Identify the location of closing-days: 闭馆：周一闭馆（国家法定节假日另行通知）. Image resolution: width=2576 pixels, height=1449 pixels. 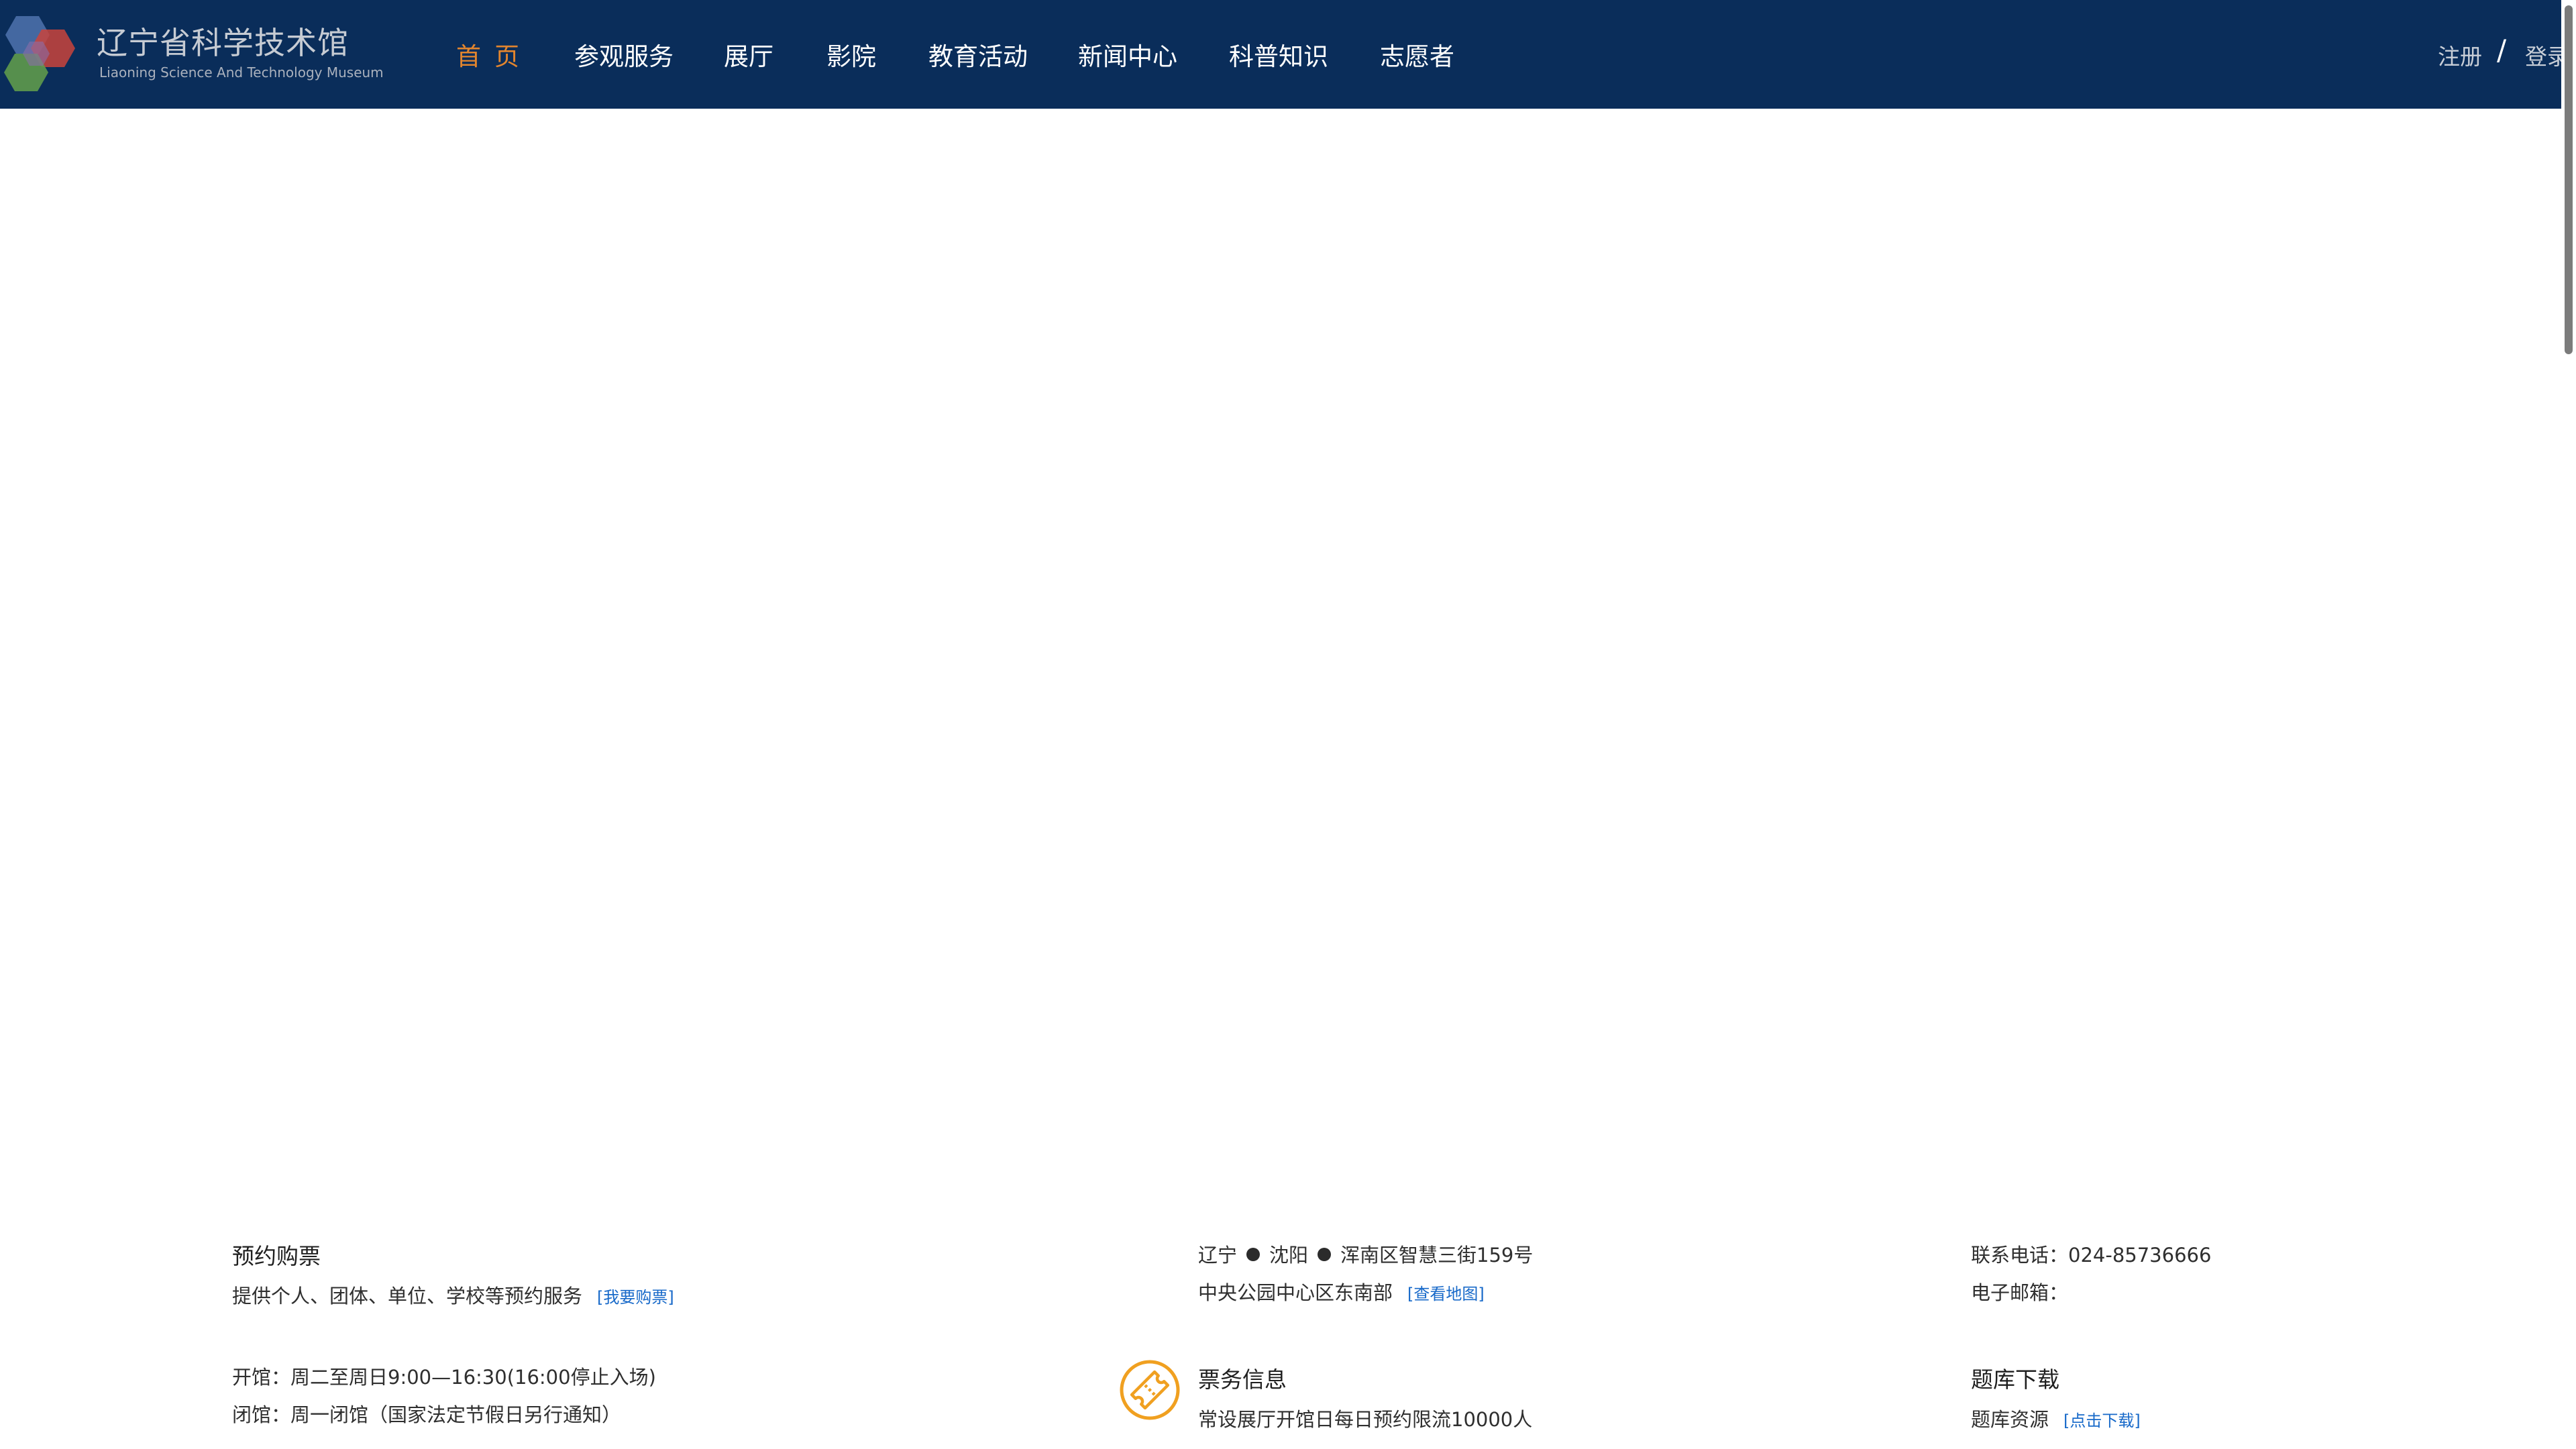
(427, 1414).